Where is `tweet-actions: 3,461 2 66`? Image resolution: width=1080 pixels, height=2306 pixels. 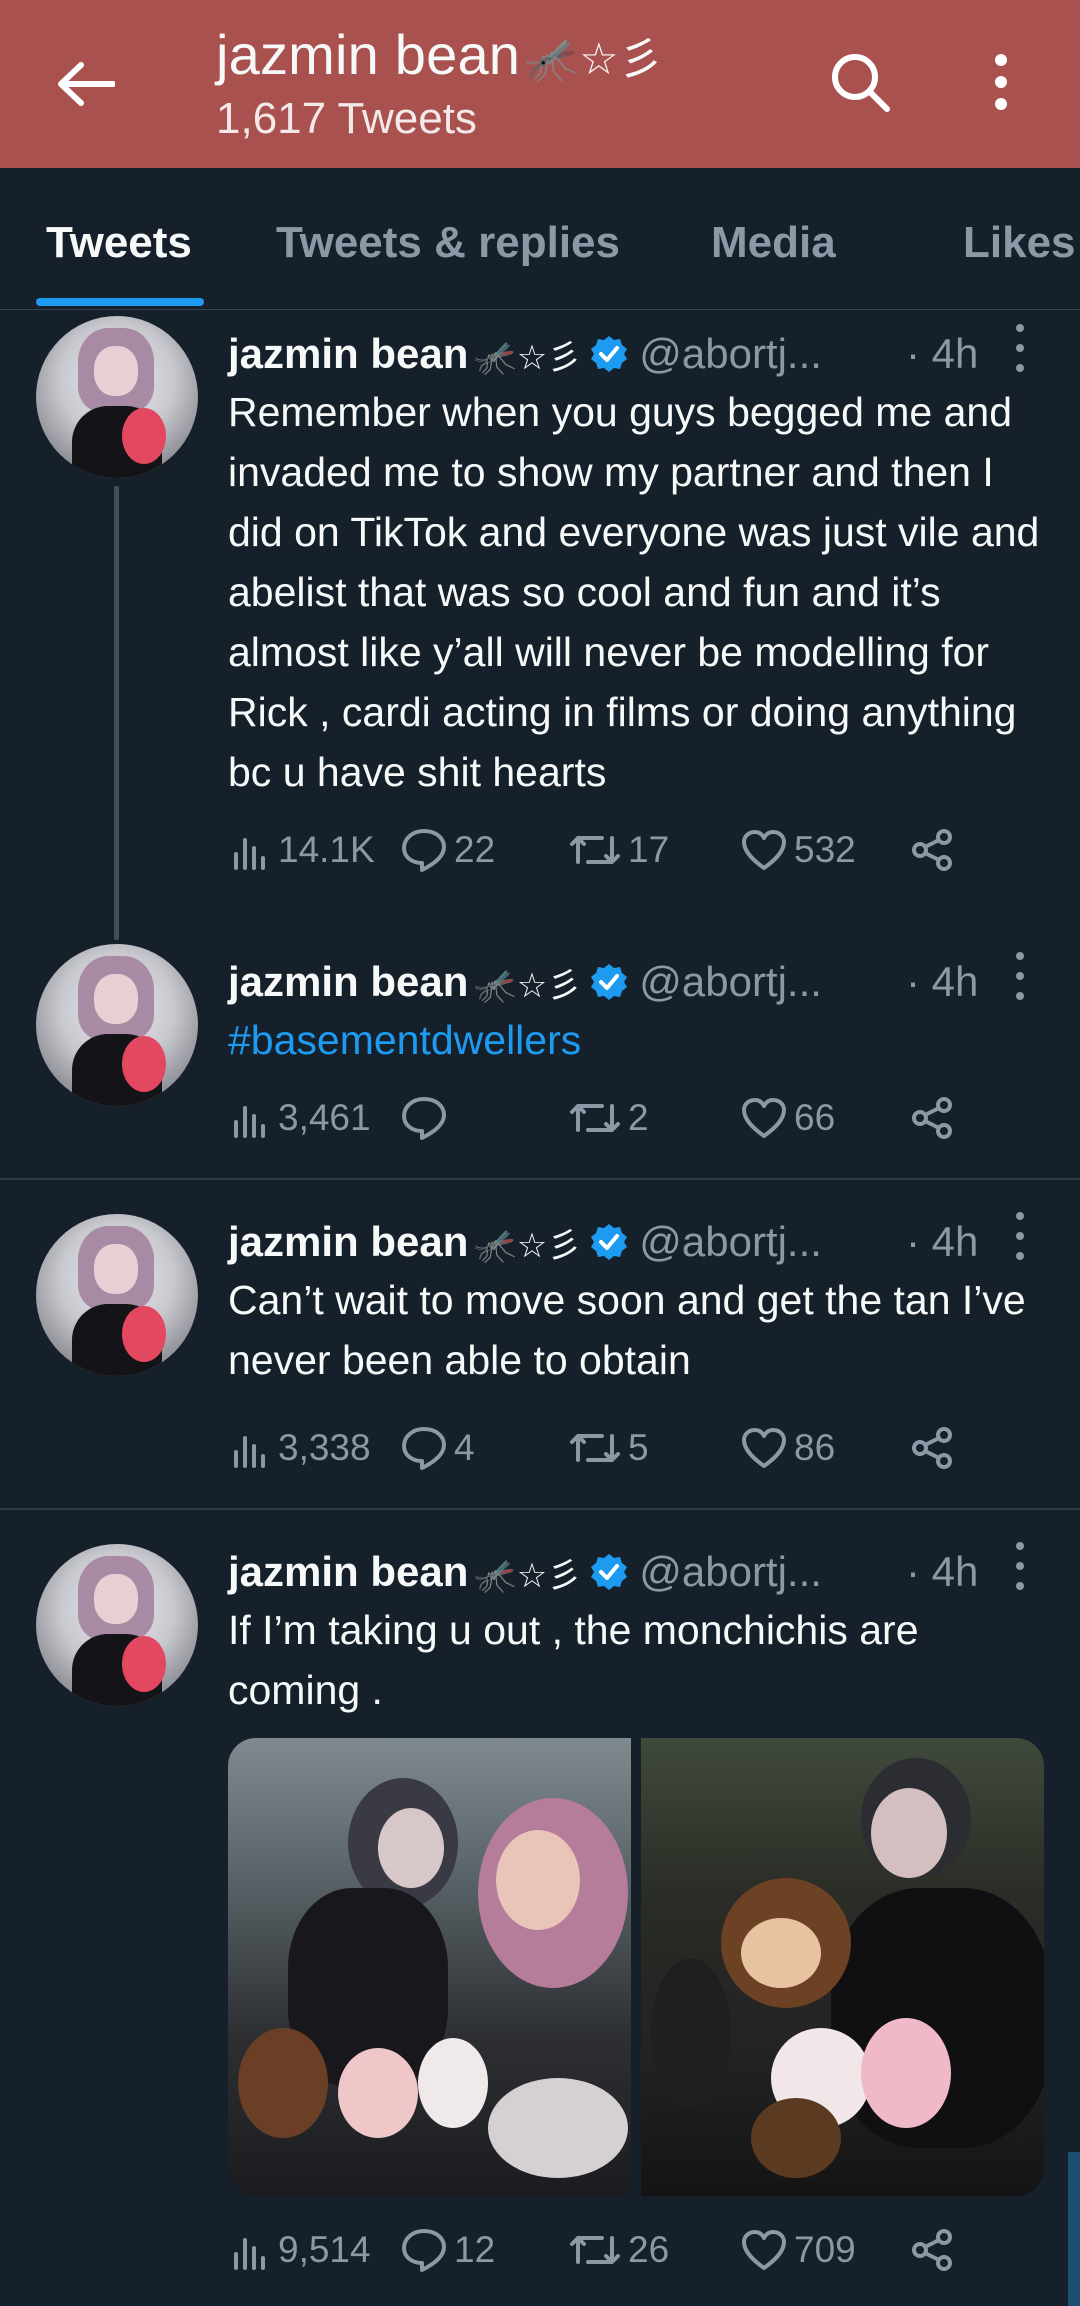
tweet-actions: 3,461 2 66 is located at coordinates (628, 1118).